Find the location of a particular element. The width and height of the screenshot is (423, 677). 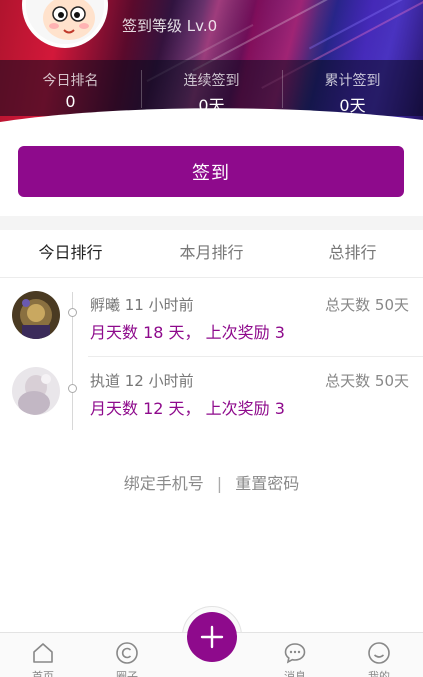

tabbar-label: 圈子 is located at coordinates (127, 673).